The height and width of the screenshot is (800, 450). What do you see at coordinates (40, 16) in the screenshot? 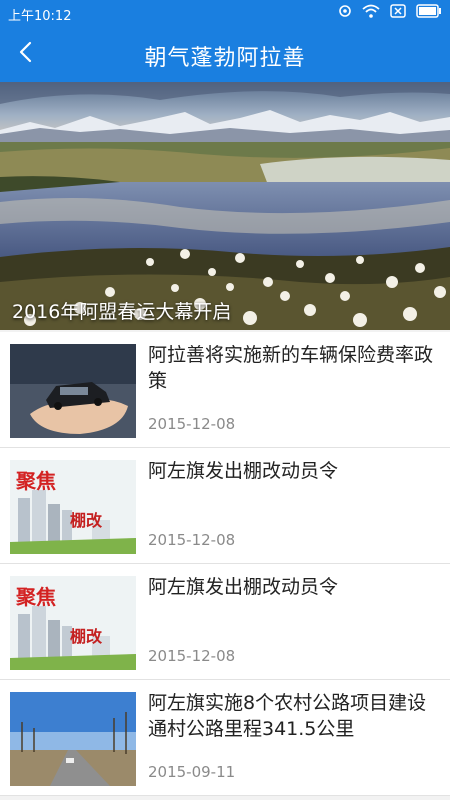
I see `status-time: 上午10:12` at bounding box center [40, 16].